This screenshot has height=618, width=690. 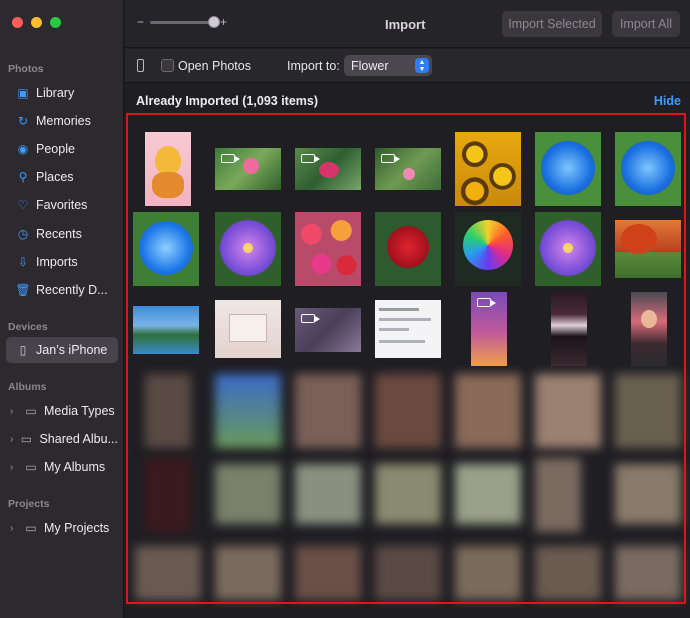 What do you see at coordinates (23, 262) in the screenshot?
I see `imports-icon: ⇩` at bounding box center [23, 262].